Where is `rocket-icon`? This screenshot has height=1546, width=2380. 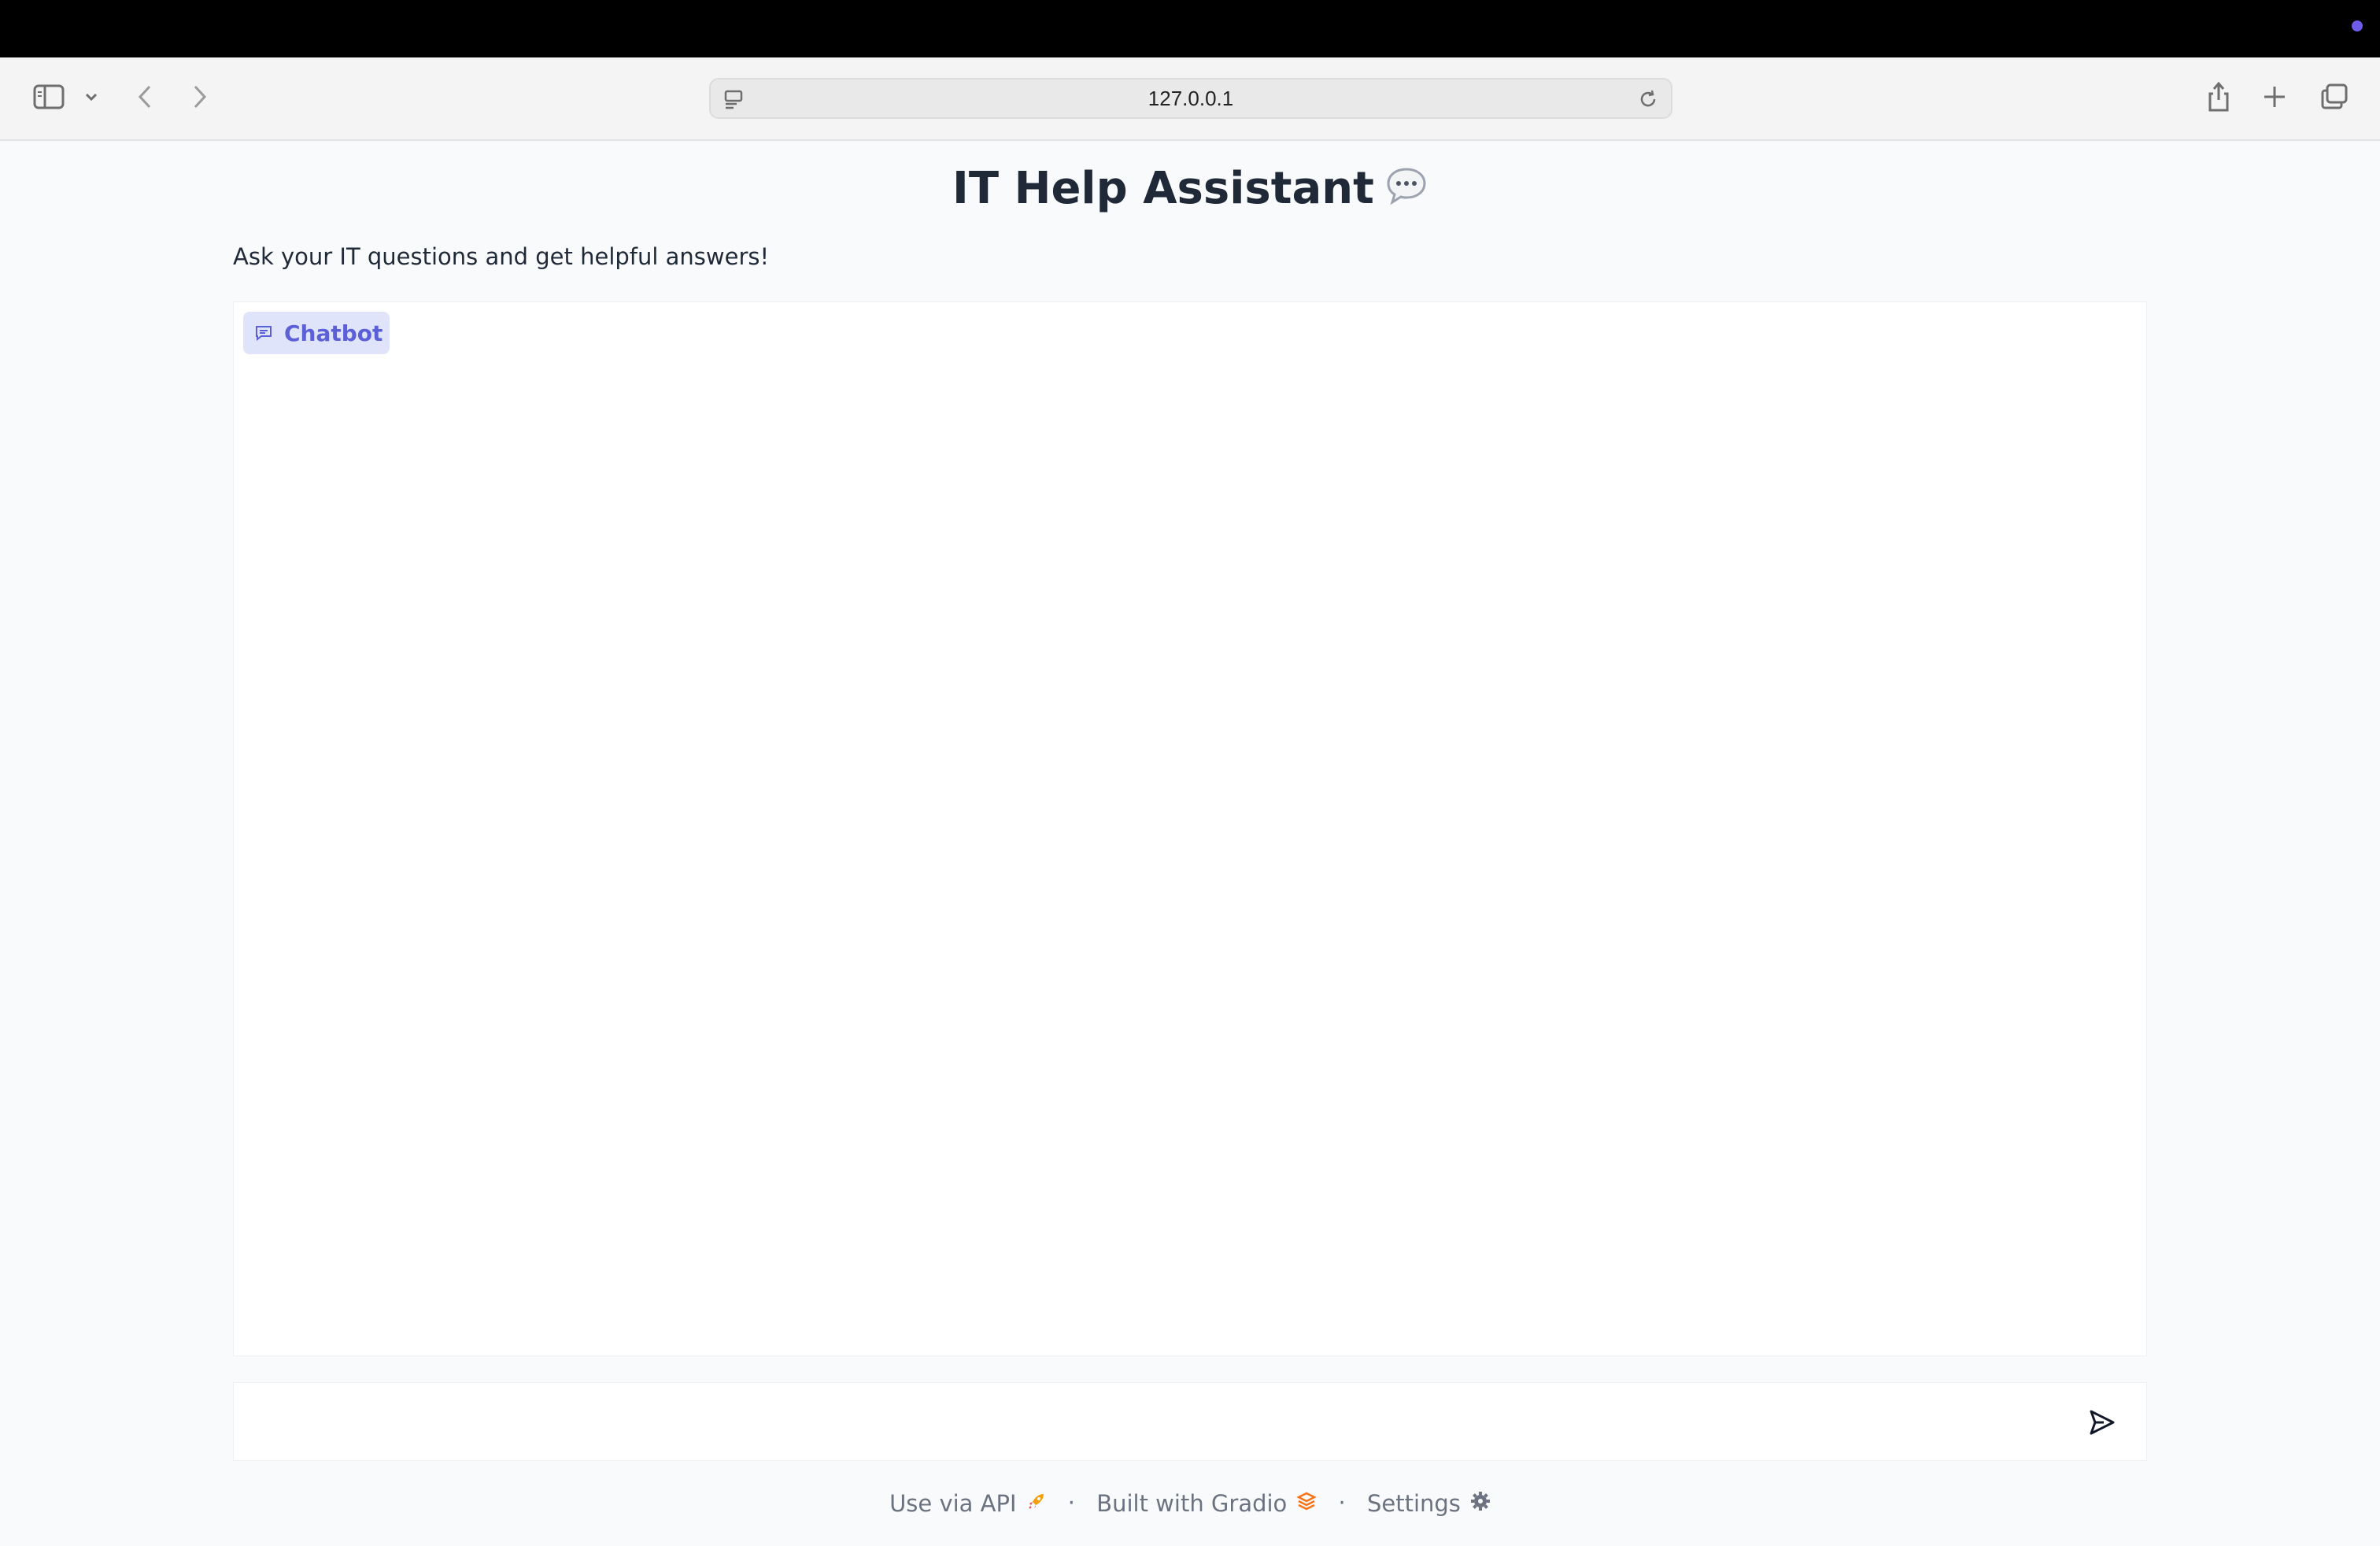 rocket-icon is located at coordinates (1036, 1503).